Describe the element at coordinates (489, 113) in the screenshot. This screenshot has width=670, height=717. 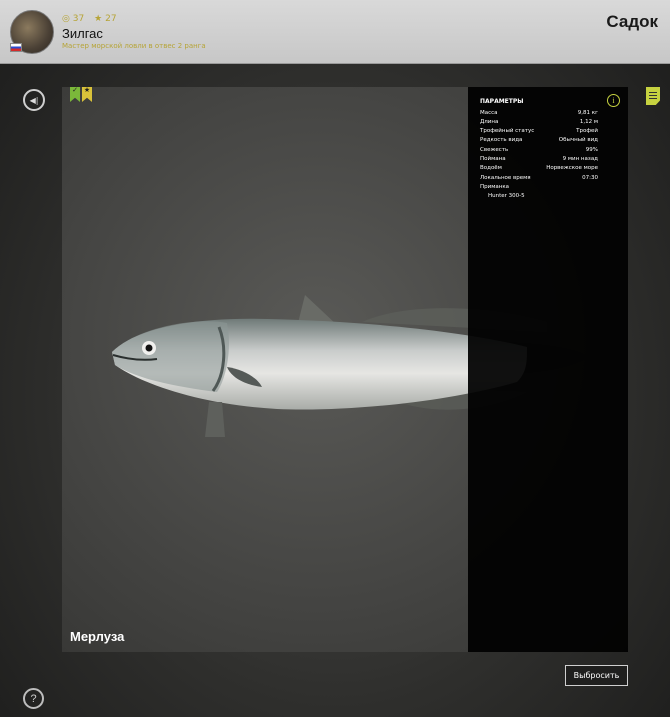
I see `param-label: Масса` at that location.